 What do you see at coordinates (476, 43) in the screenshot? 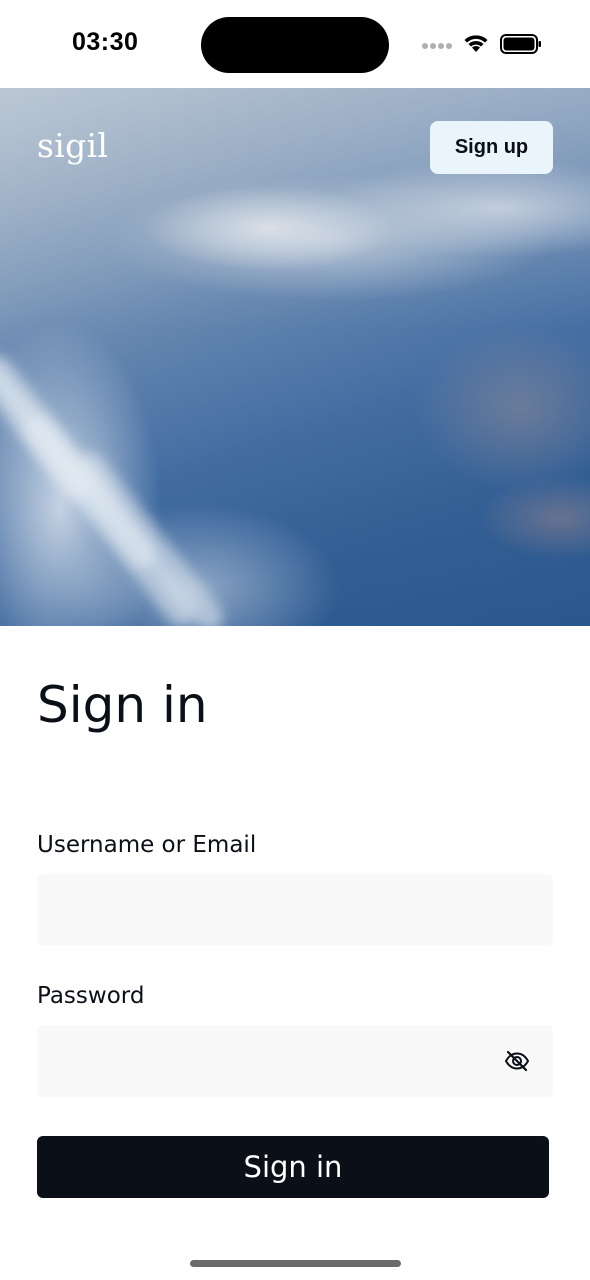
I see `wifi-icon` at bounding box center [476, 43].